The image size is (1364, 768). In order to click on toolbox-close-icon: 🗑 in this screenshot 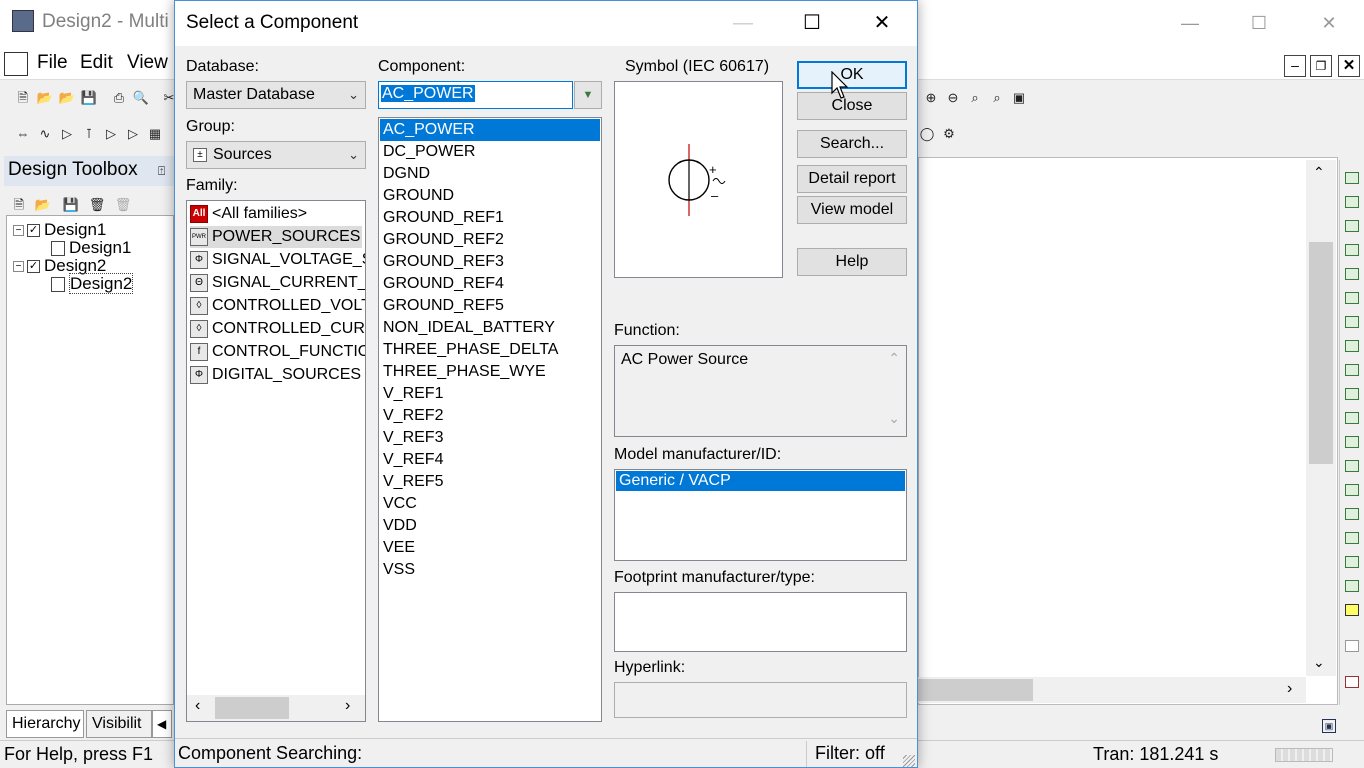, I will do `click(97, 205)`.